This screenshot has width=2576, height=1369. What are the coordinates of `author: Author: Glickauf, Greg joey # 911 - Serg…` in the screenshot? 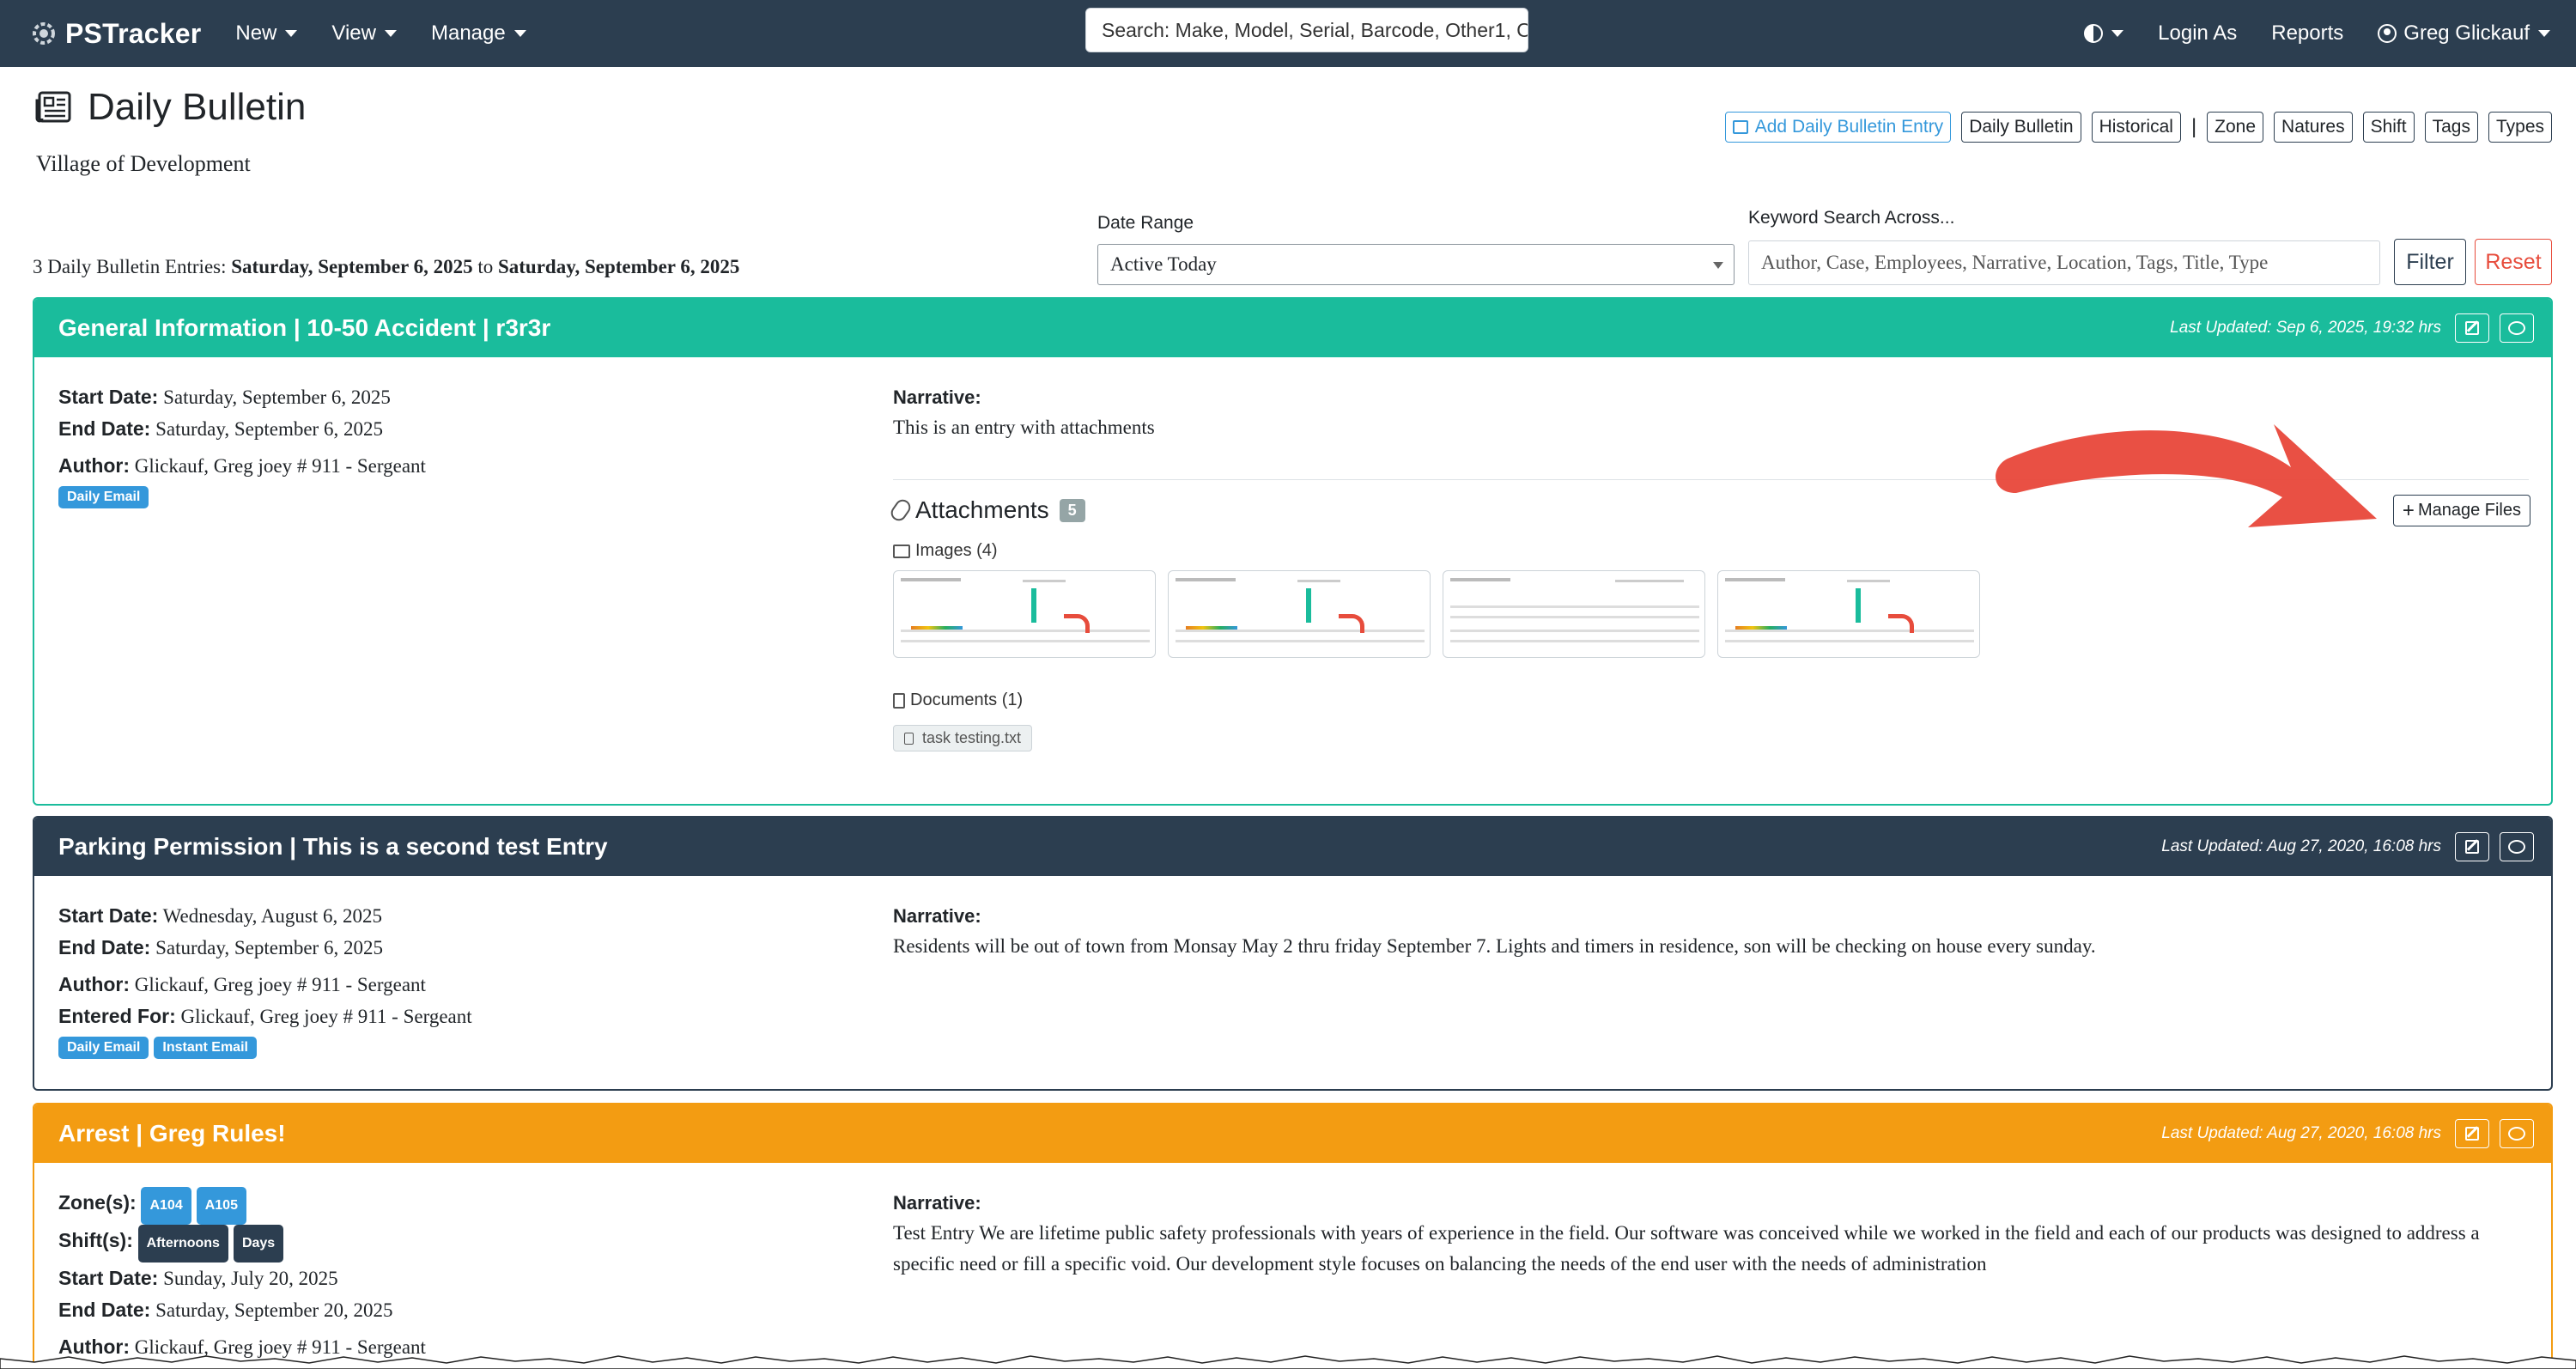 It's located at (470, 985).